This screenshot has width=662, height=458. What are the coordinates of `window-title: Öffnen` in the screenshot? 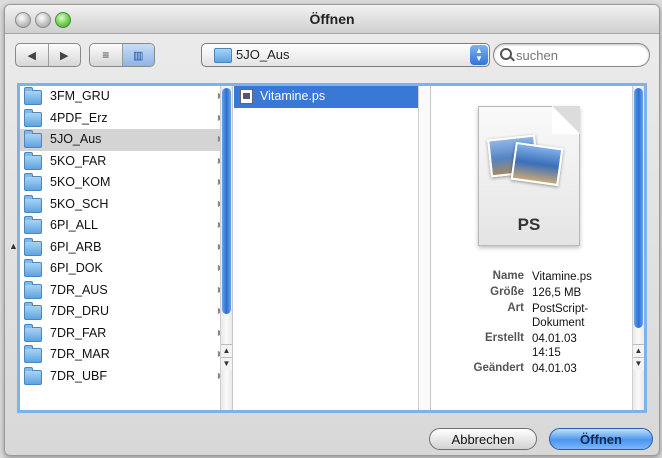 It's located at (332, 19).